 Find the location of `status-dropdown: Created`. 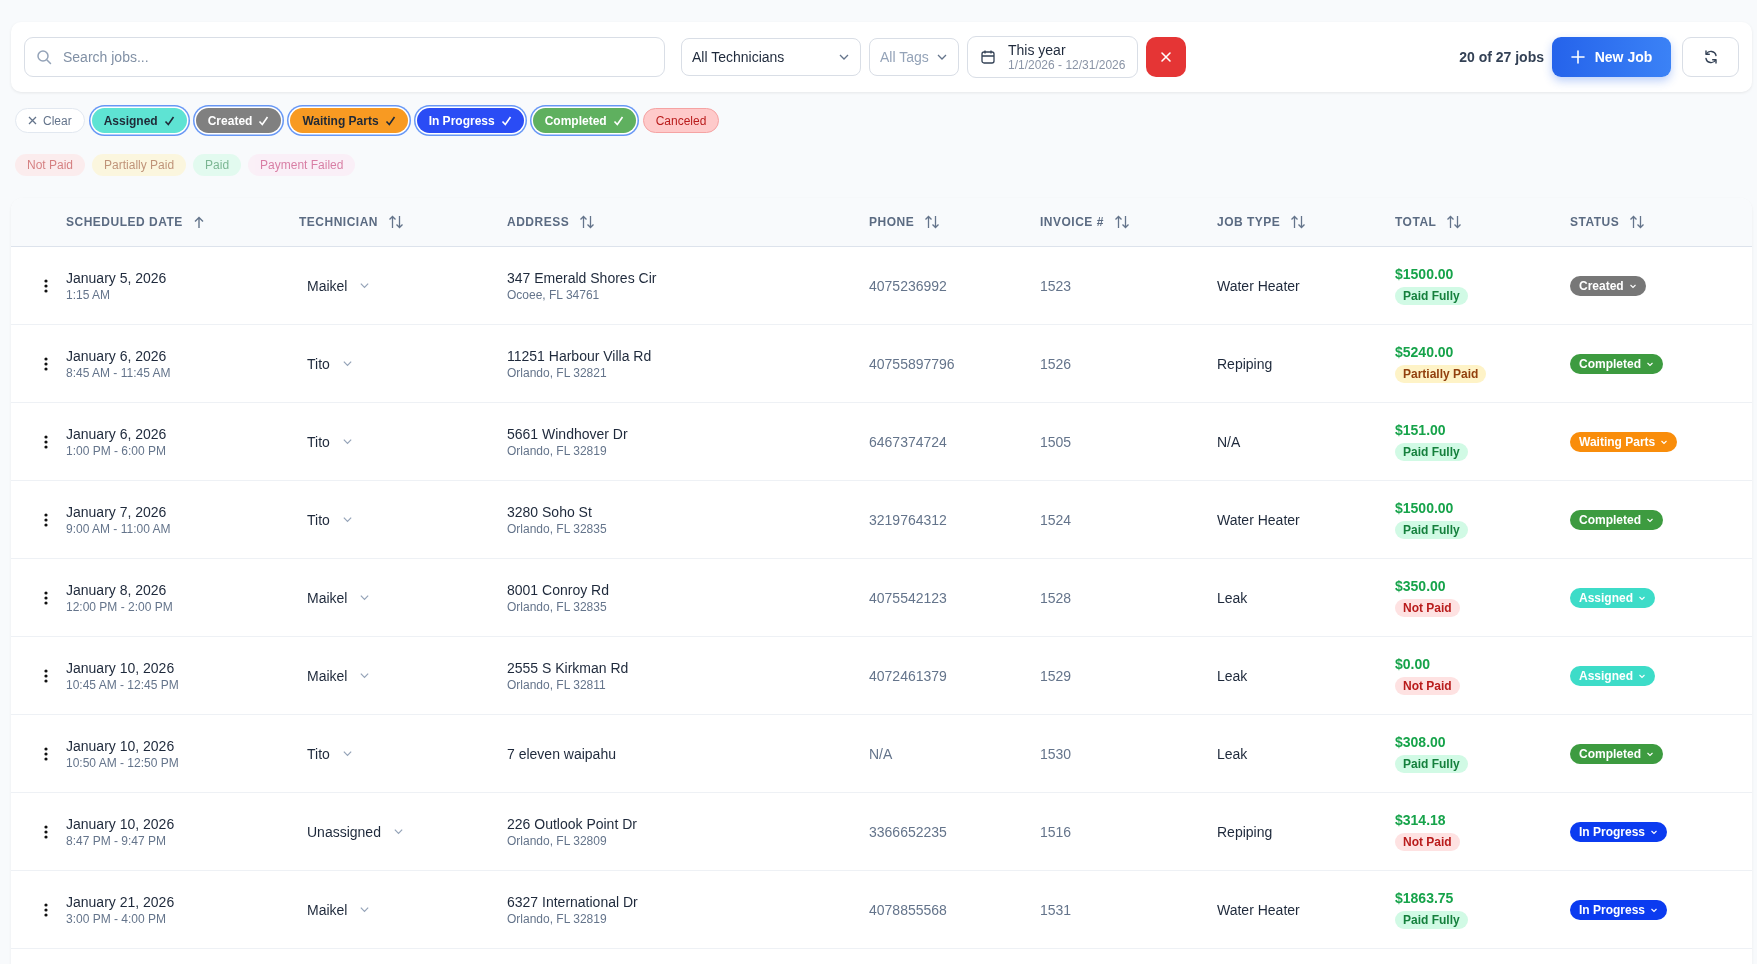

status-dropdown: Created is located at coordinates (1608, 285).